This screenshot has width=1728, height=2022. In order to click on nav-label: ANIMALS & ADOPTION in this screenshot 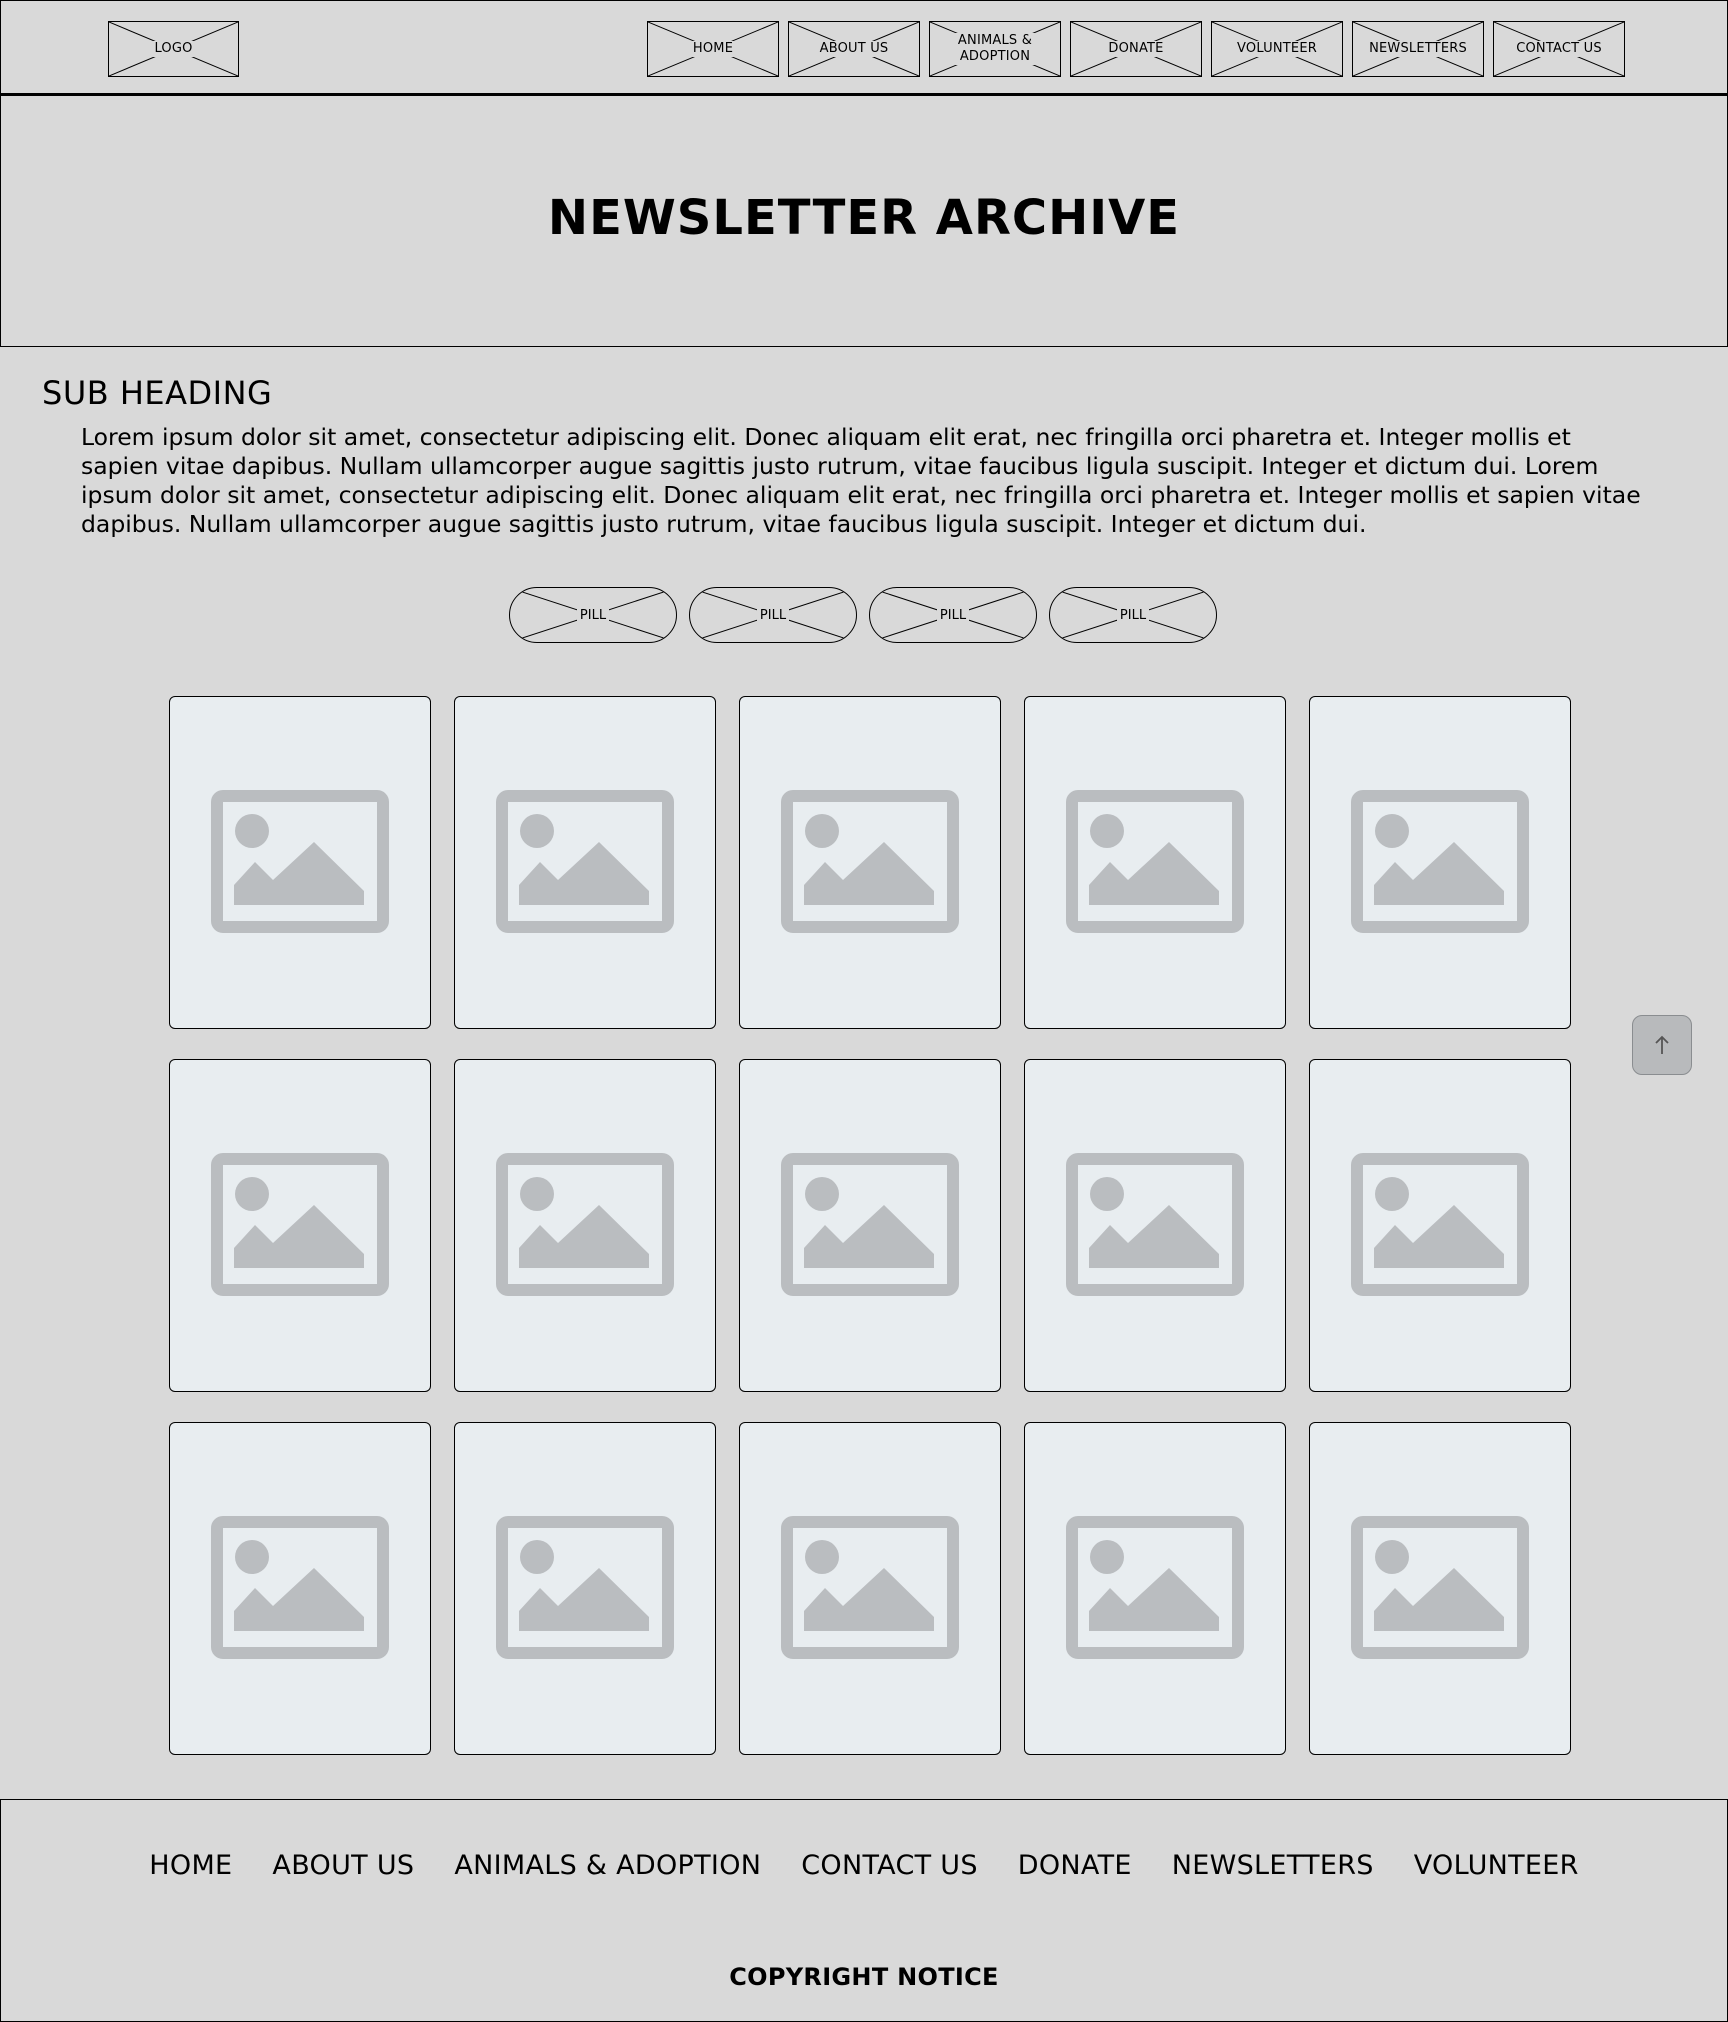, I will do `click(995, 49)`.